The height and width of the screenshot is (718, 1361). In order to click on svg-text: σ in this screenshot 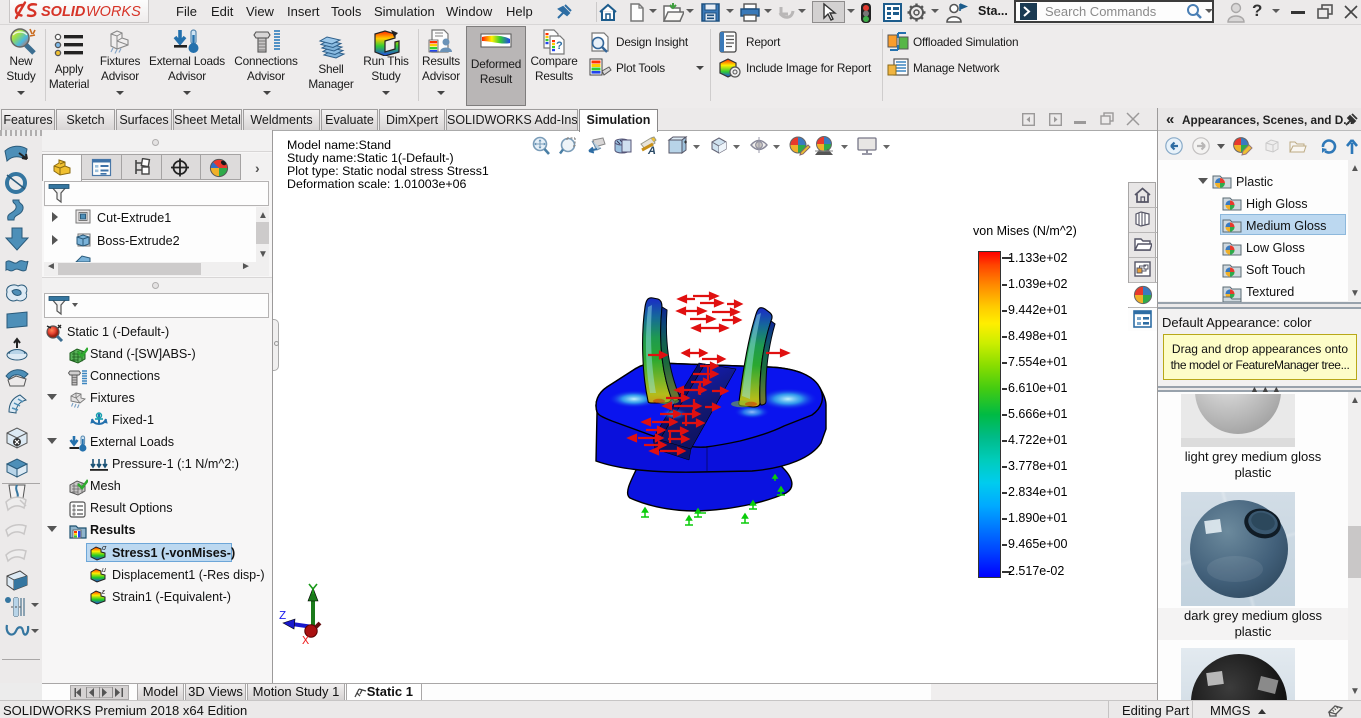, I will do `click(104, 548)`.